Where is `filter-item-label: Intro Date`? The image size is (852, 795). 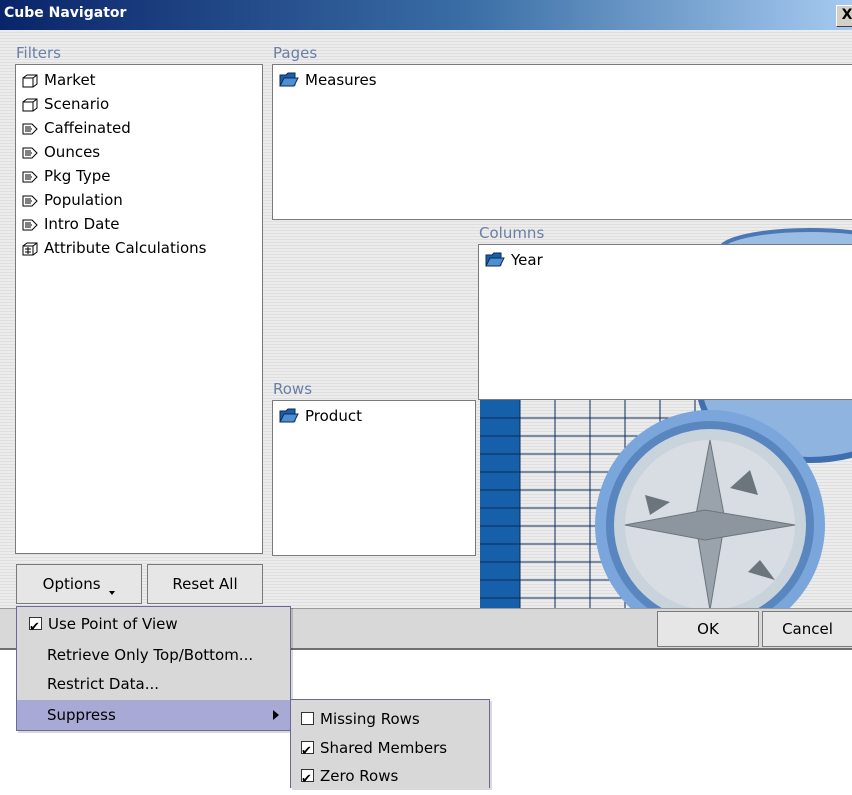 filter-item-label: Intro Date is located at coordinates (82, 224).